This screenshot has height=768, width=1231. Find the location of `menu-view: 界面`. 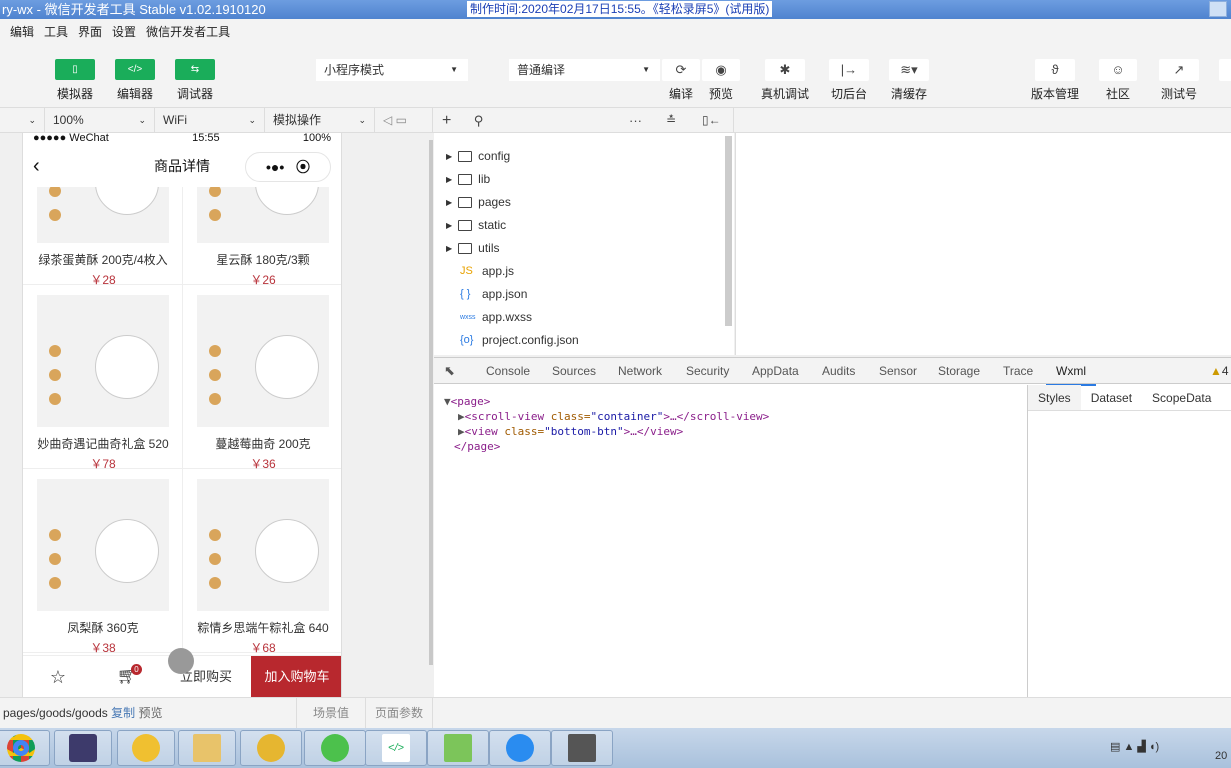

menu-view: 界面 is located at coordinates (90, 32).